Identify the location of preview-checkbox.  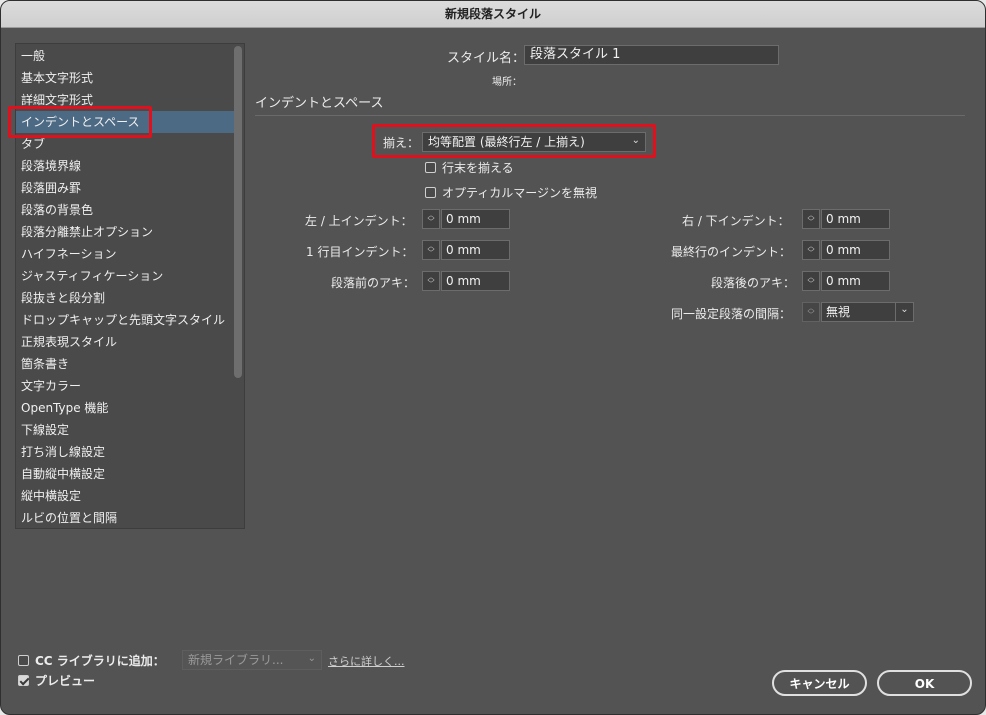
(23, 680).